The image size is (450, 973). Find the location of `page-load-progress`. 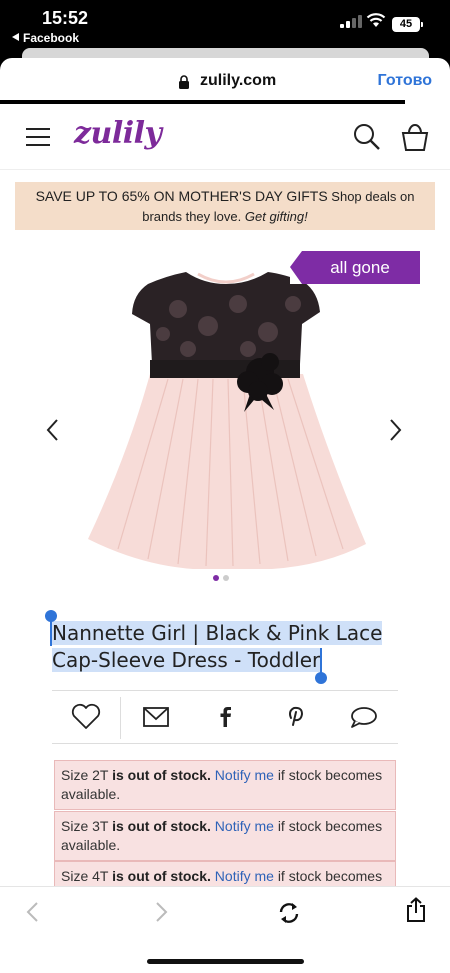

page-load-progress is located at coordinates (202, 102).